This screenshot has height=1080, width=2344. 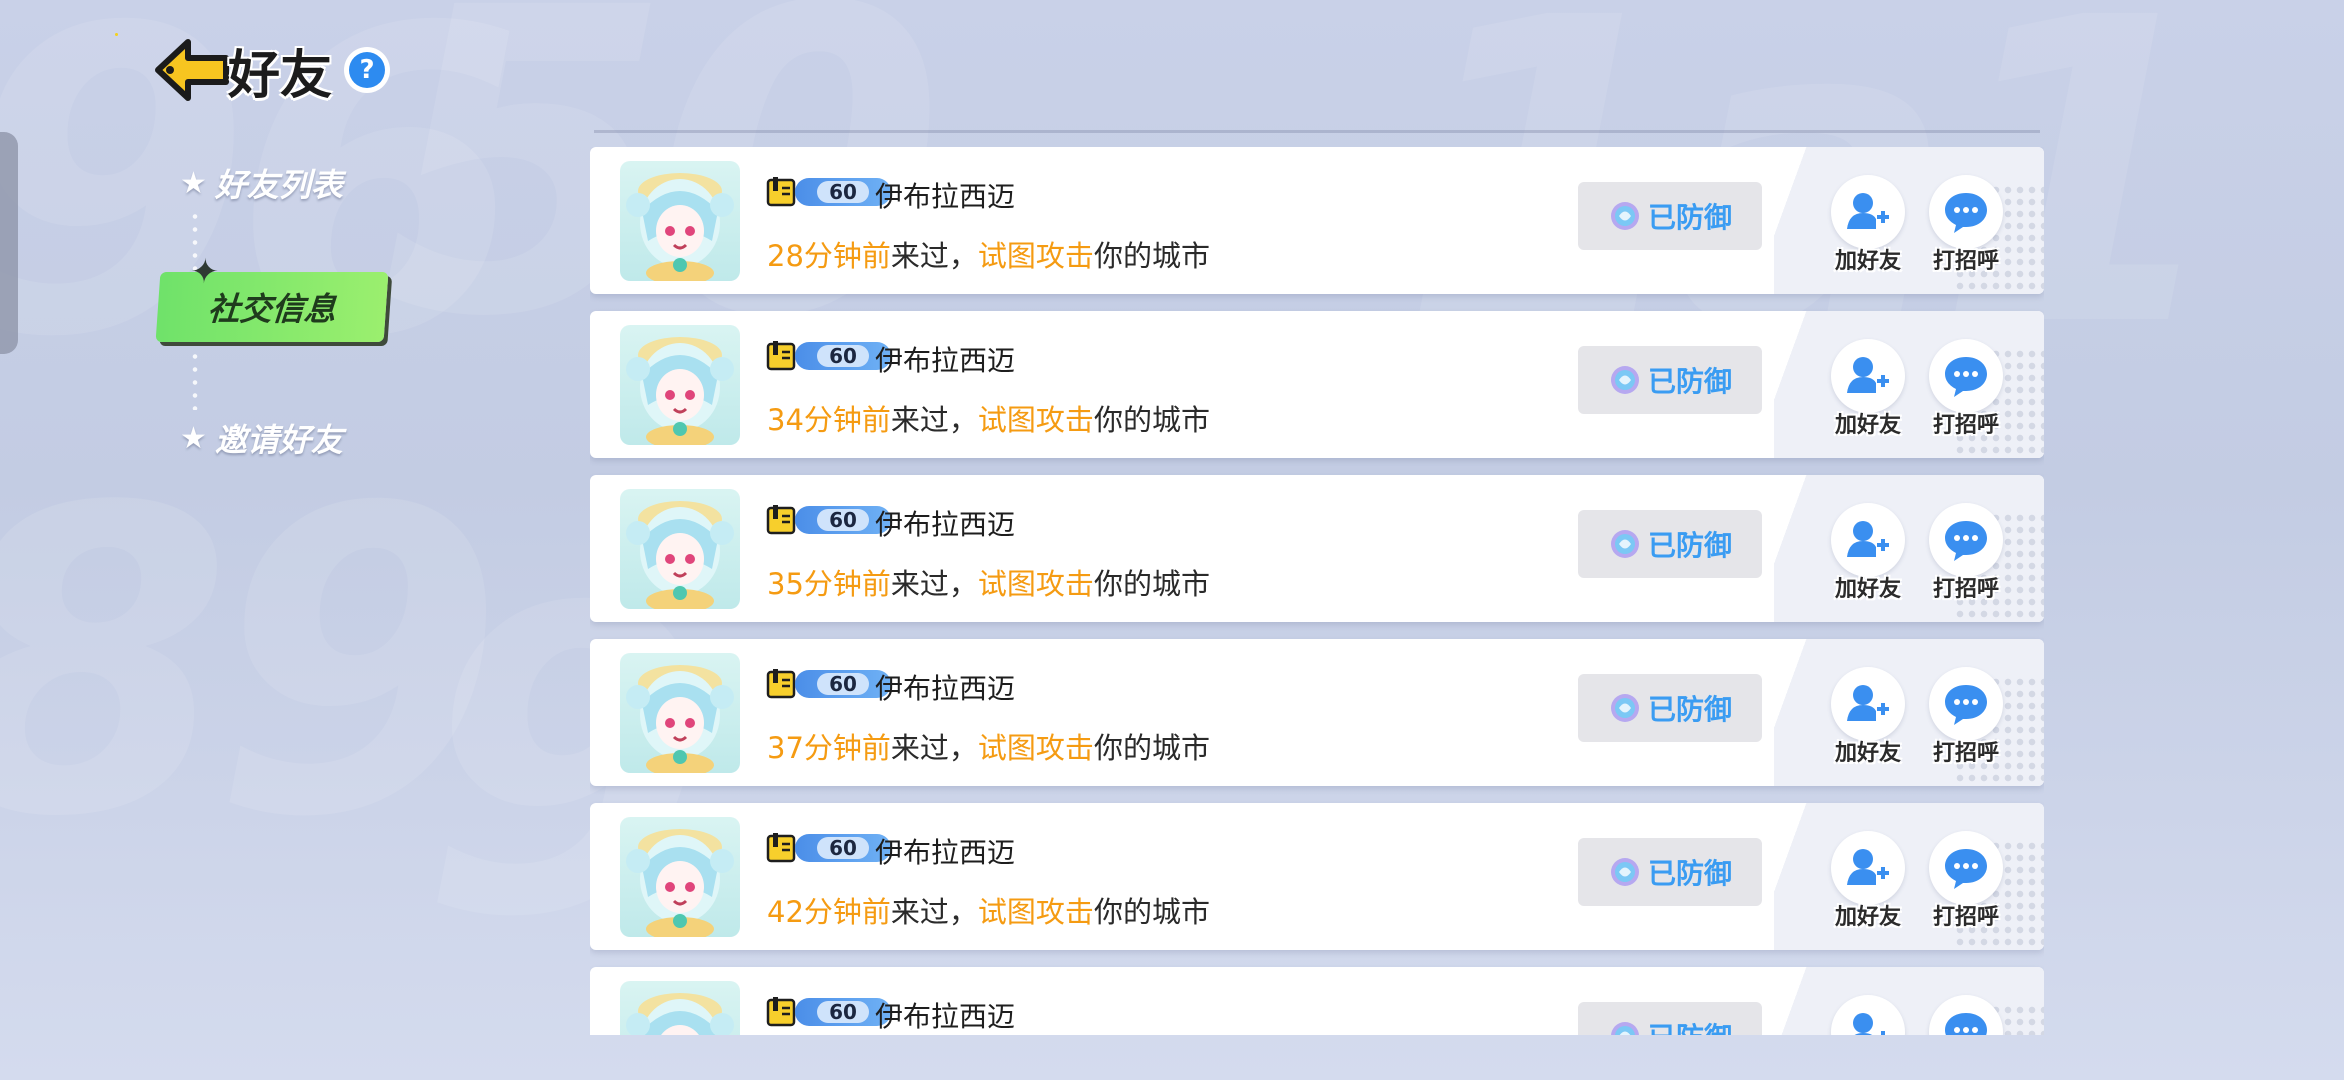 I want to click on side-drawer-handle, so click(x=9, y=243).